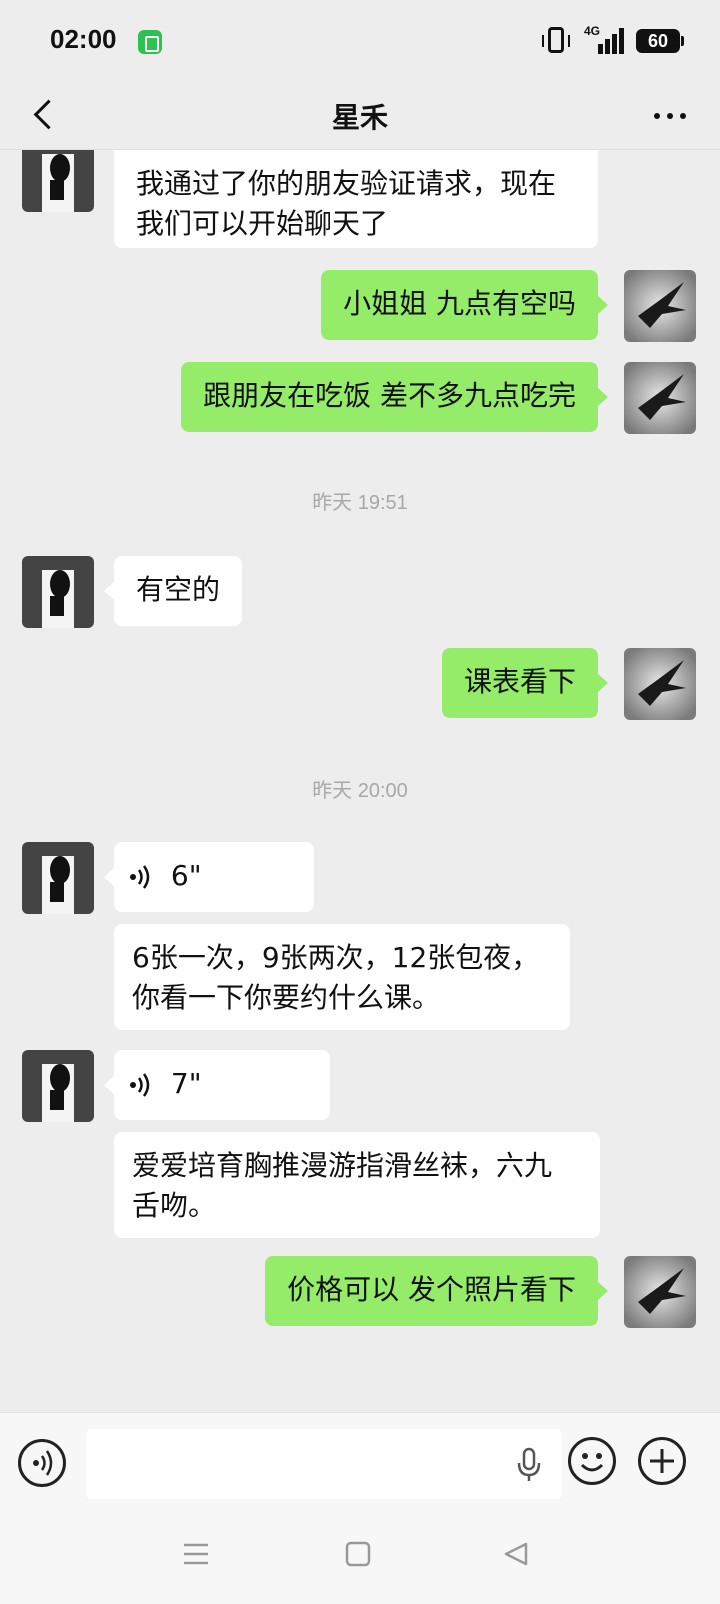 The image size is (720, 1604). What do you see at coordinates (357, 1185) in the screenshot?
I see `message-bubble: 爱爱培育胸推漫游指滑丝袜，六九 舌吻。` at bounding box center [357, 1185].